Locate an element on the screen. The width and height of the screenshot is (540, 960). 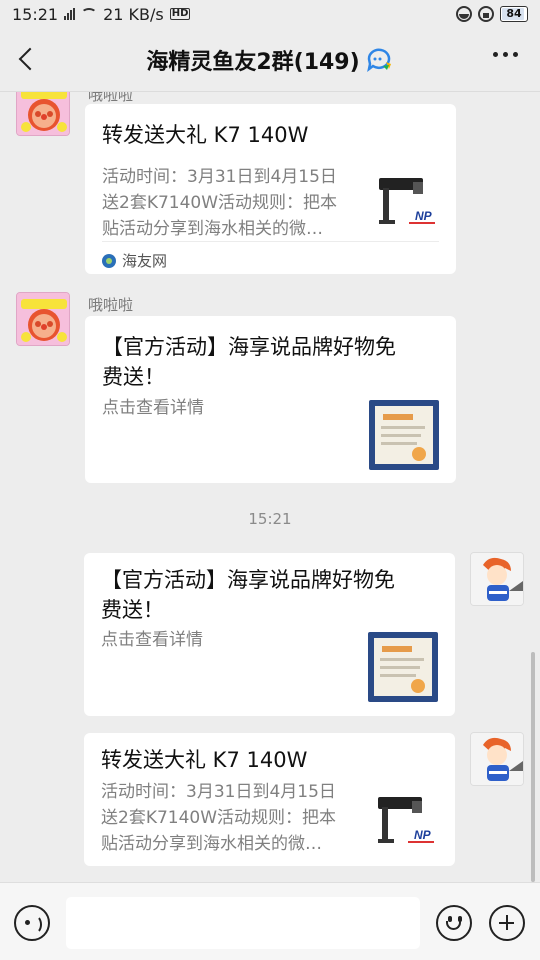
more-dots-icon is located at coordinates (505, 54).